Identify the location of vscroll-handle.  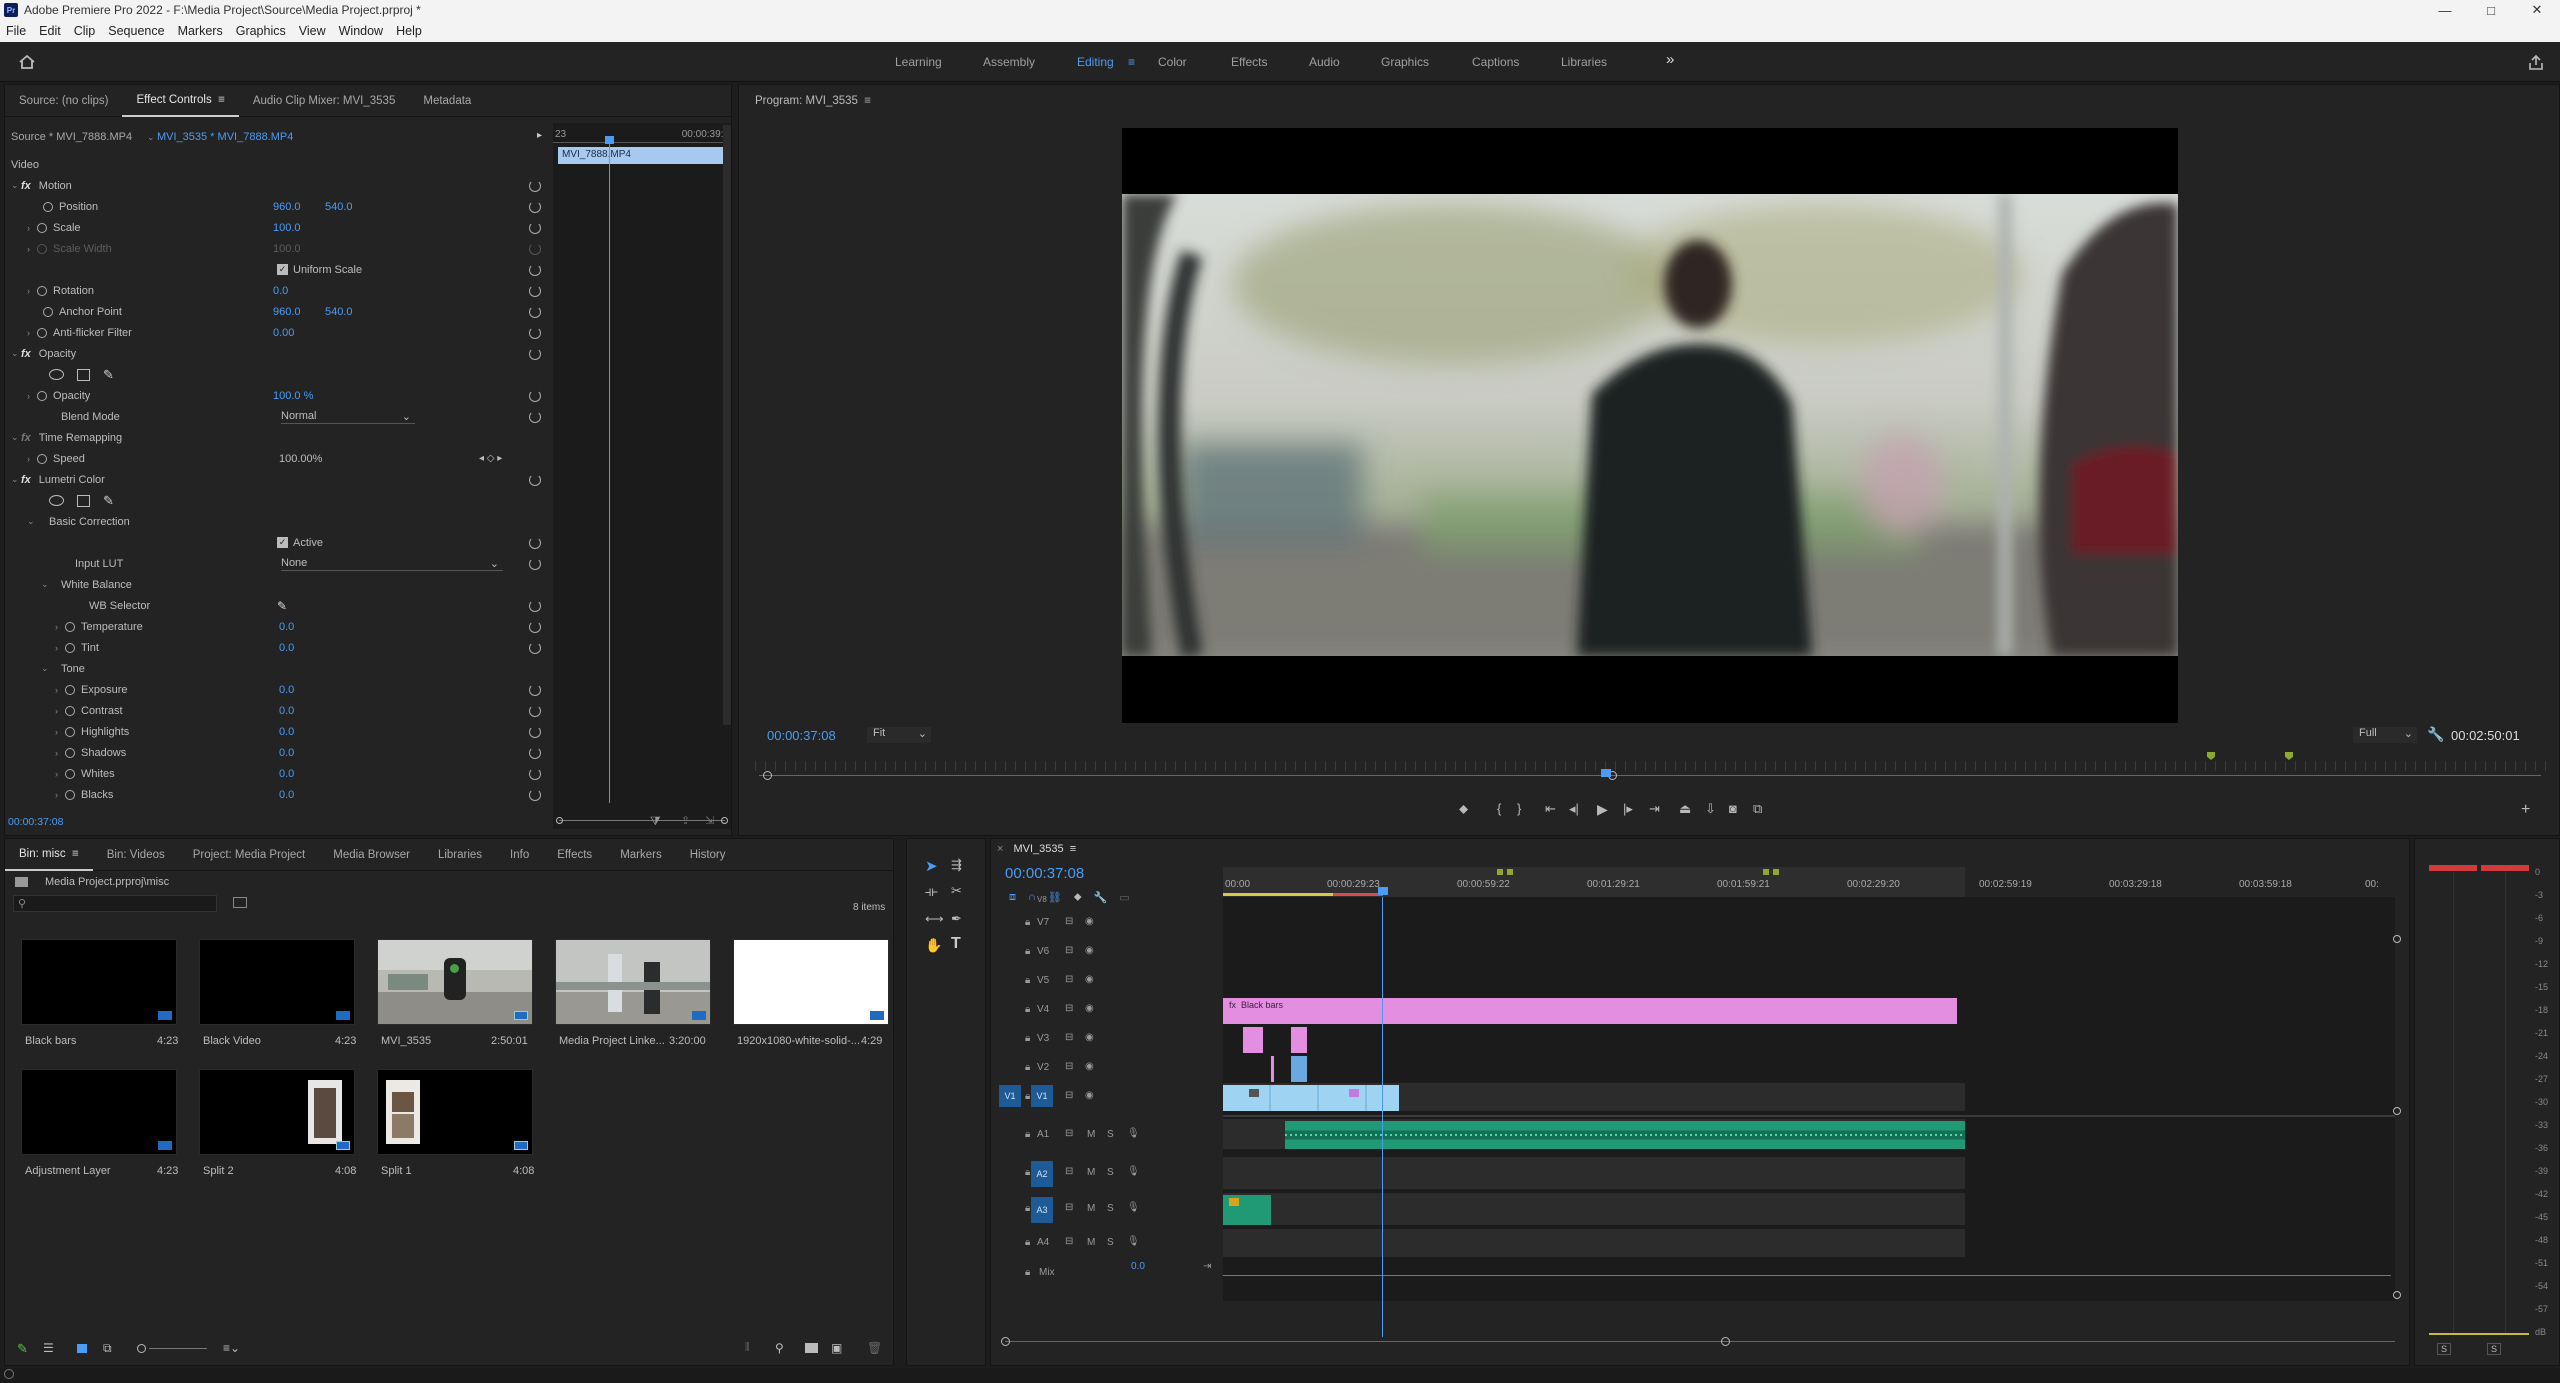
(2397, 1295).